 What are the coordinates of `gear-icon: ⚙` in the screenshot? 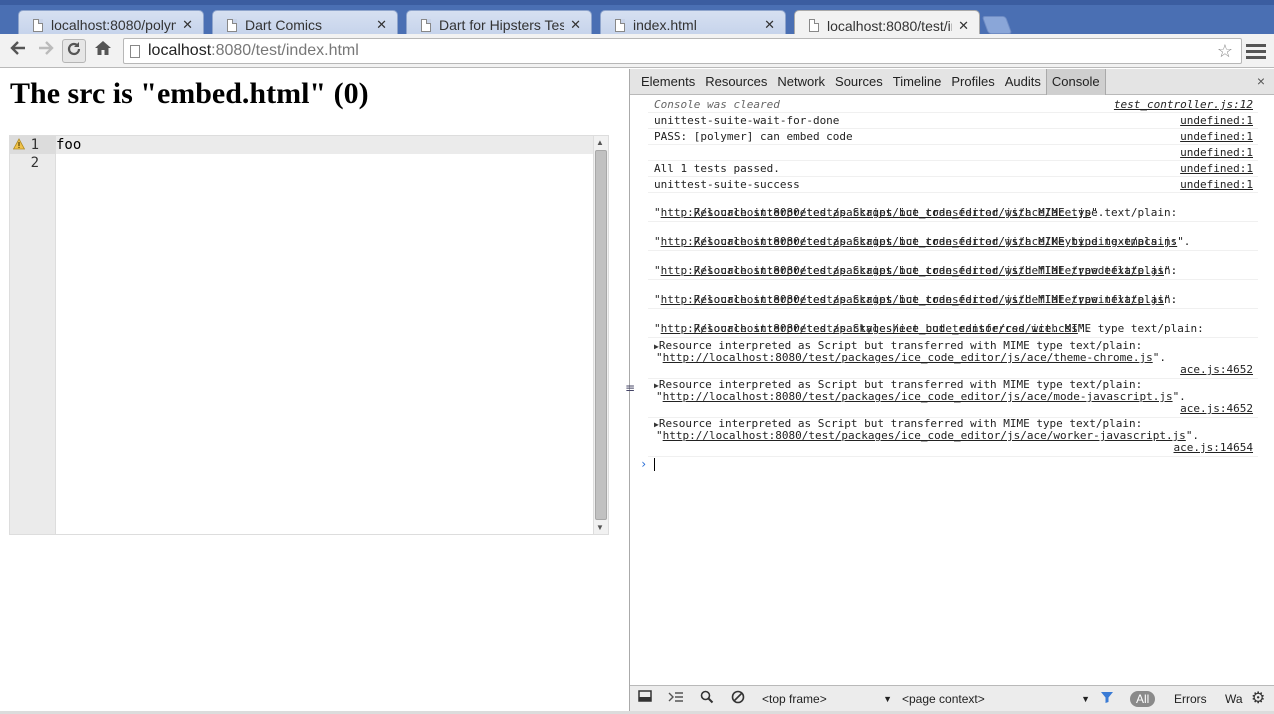 It's located at (1258, 699).